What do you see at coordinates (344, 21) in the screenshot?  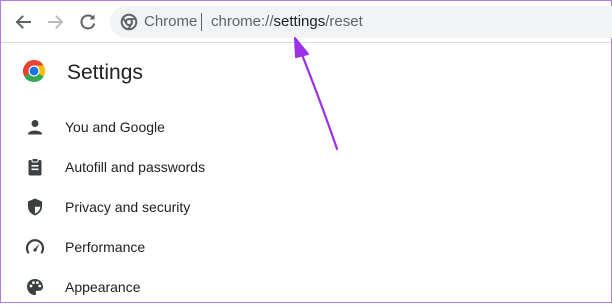 I see `url-path: /reset` at bounding box center [344, 21].